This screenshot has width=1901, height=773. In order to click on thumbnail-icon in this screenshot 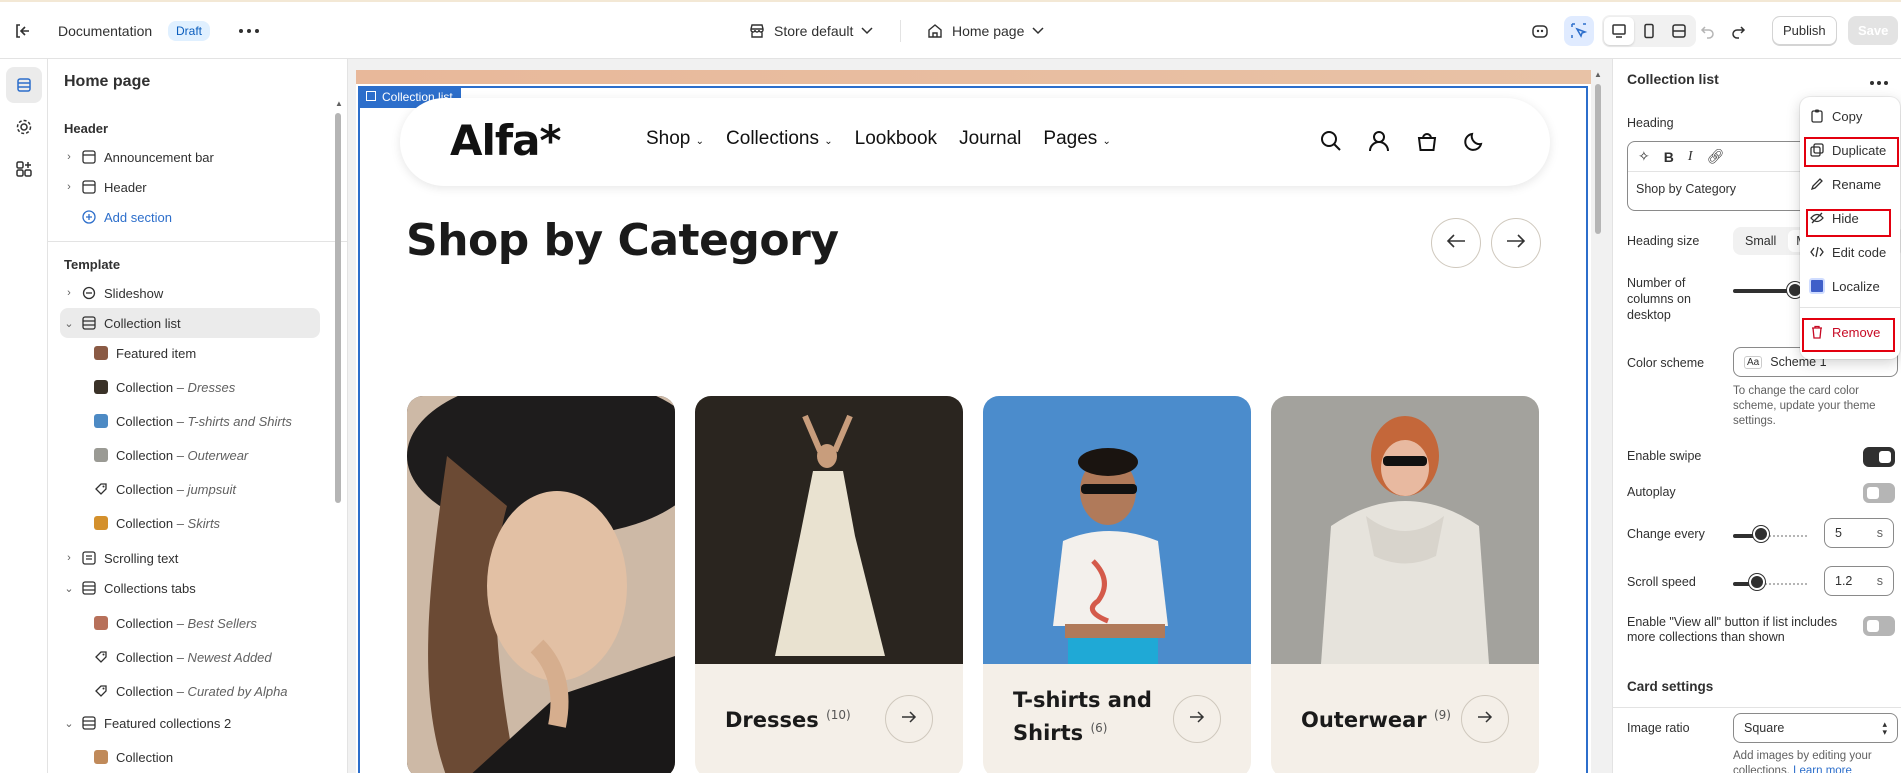, I will do `click(101, 623)`.